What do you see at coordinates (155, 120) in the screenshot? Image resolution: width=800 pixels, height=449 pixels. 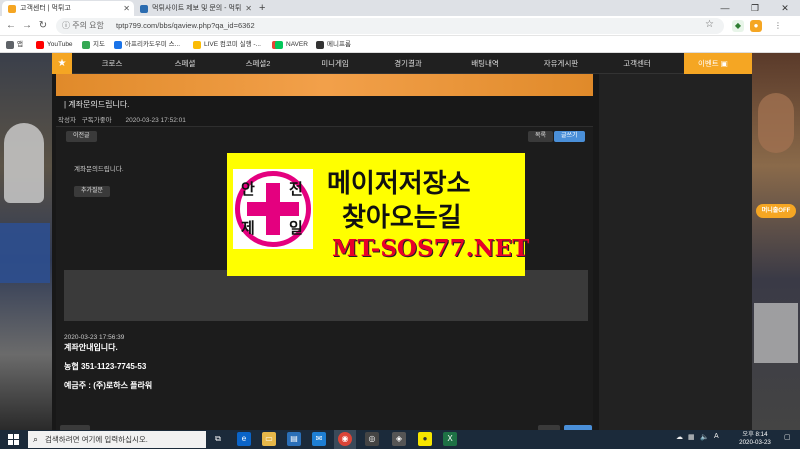 I see `post-date: 2020-03-23 17:52:01` at bounding box center [155, 120].